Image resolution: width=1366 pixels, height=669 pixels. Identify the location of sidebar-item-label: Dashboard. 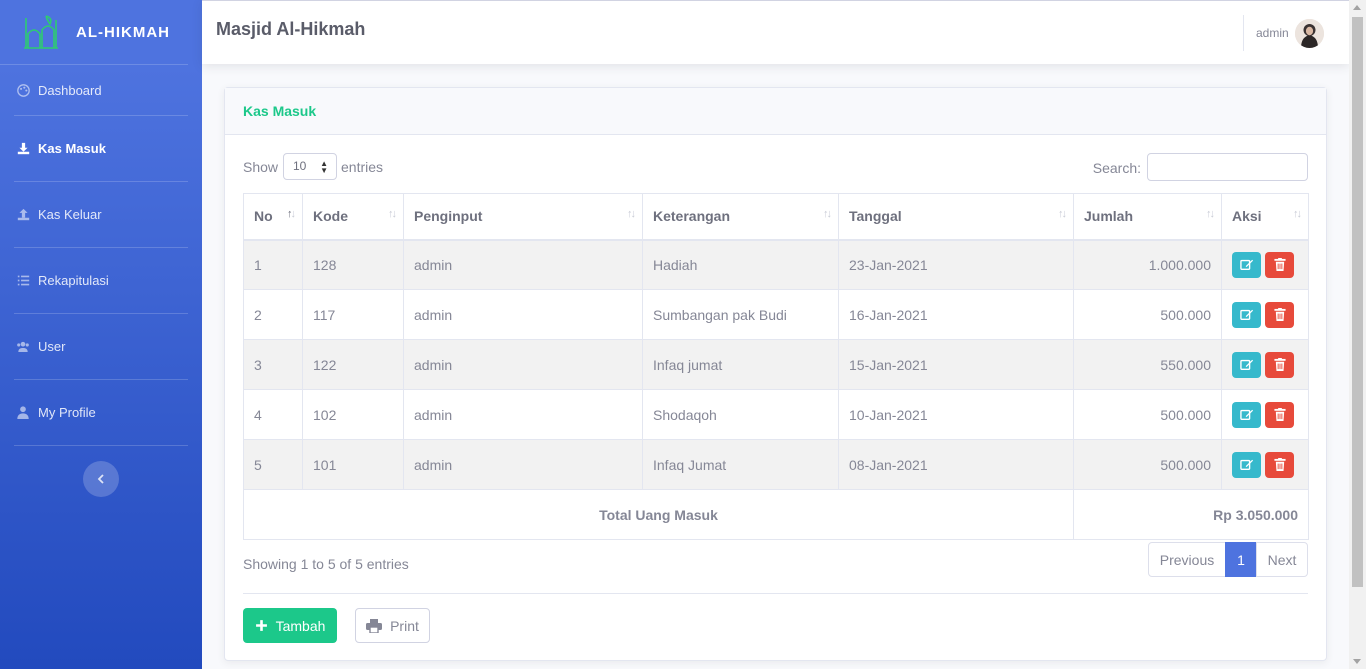
(70, 90).